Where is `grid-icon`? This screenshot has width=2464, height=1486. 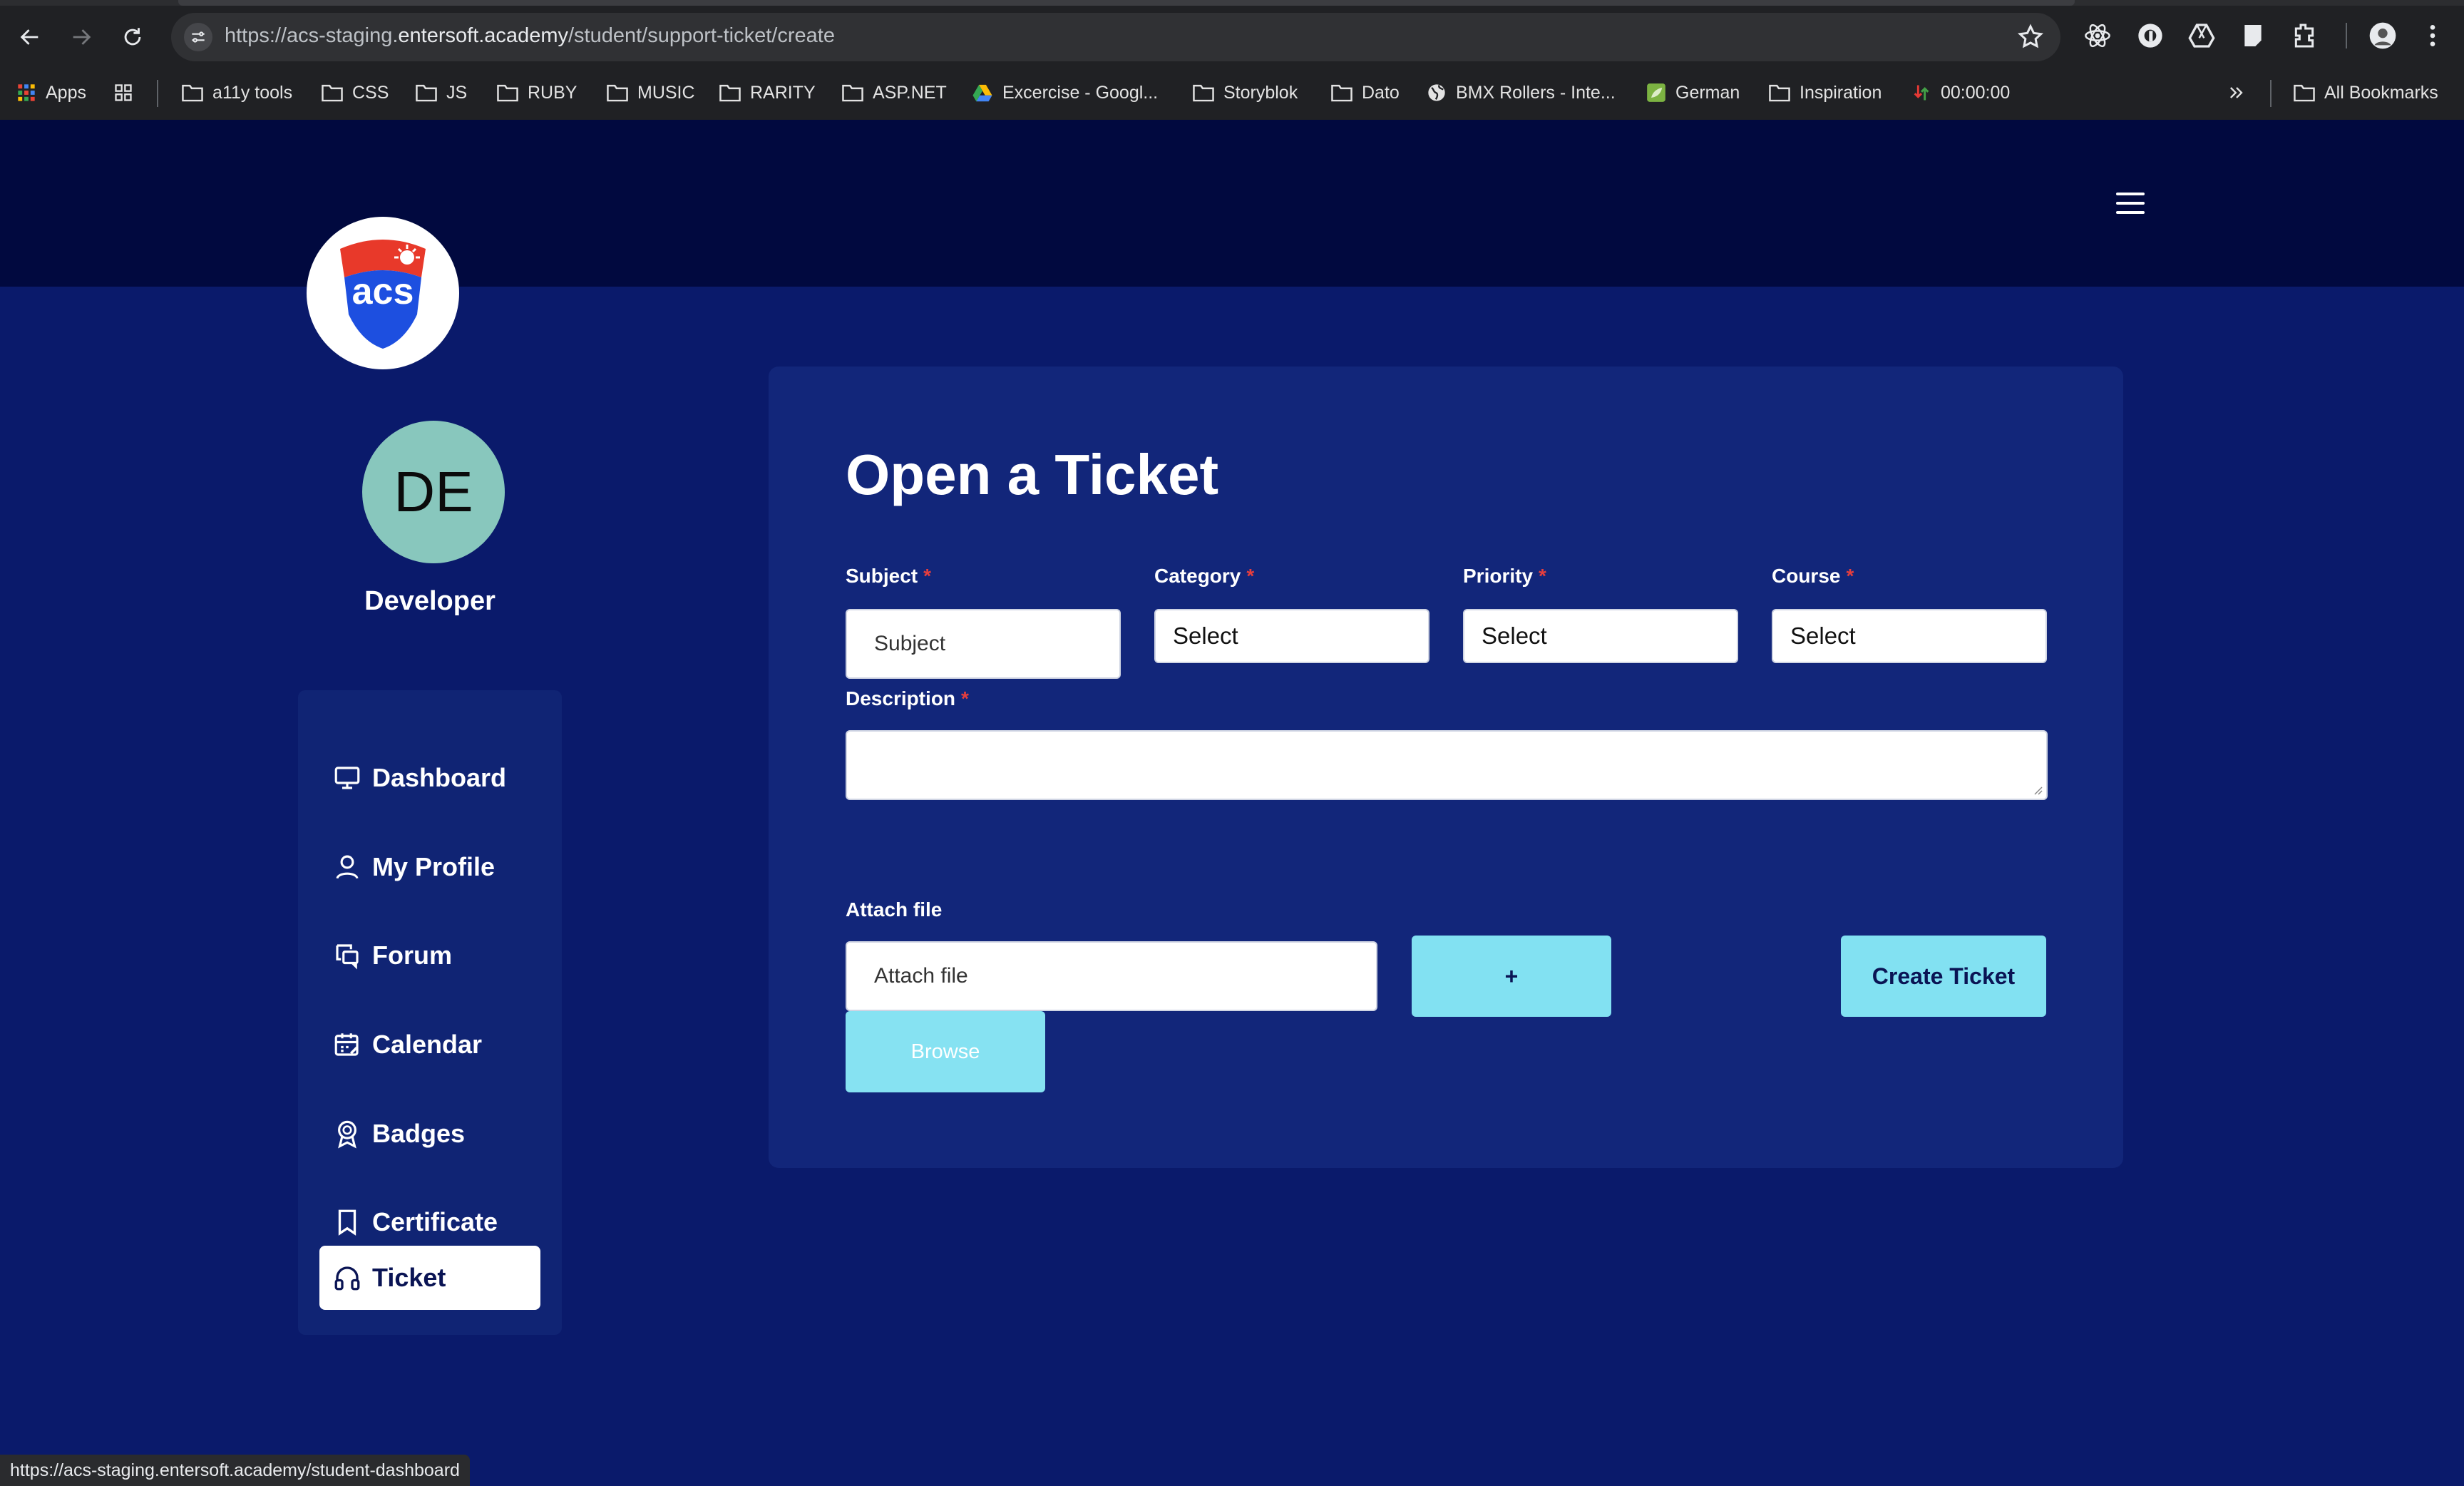 grid-icon is located at coordinates (123, 93).